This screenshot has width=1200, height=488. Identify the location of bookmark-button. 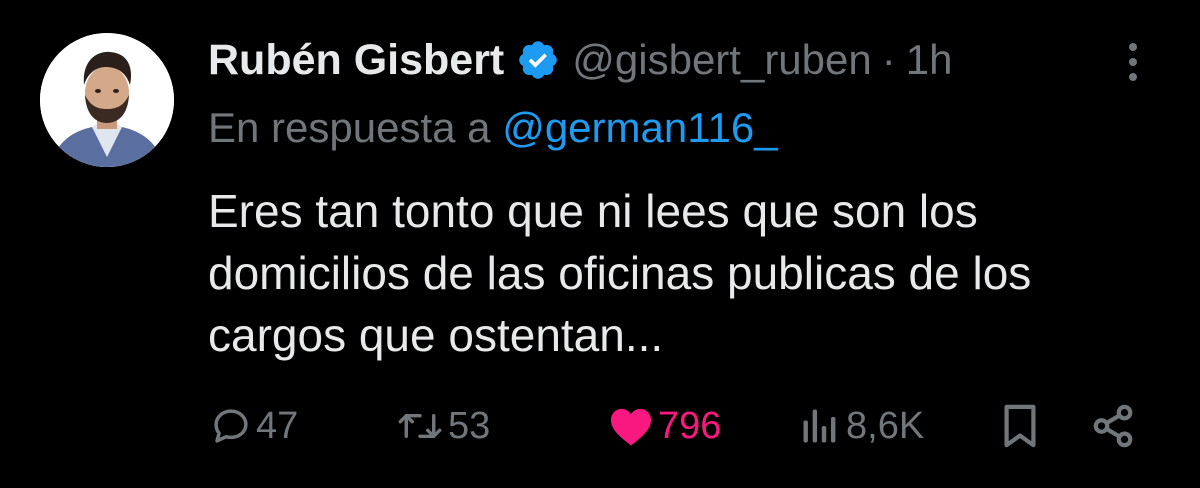
(1020, 426).